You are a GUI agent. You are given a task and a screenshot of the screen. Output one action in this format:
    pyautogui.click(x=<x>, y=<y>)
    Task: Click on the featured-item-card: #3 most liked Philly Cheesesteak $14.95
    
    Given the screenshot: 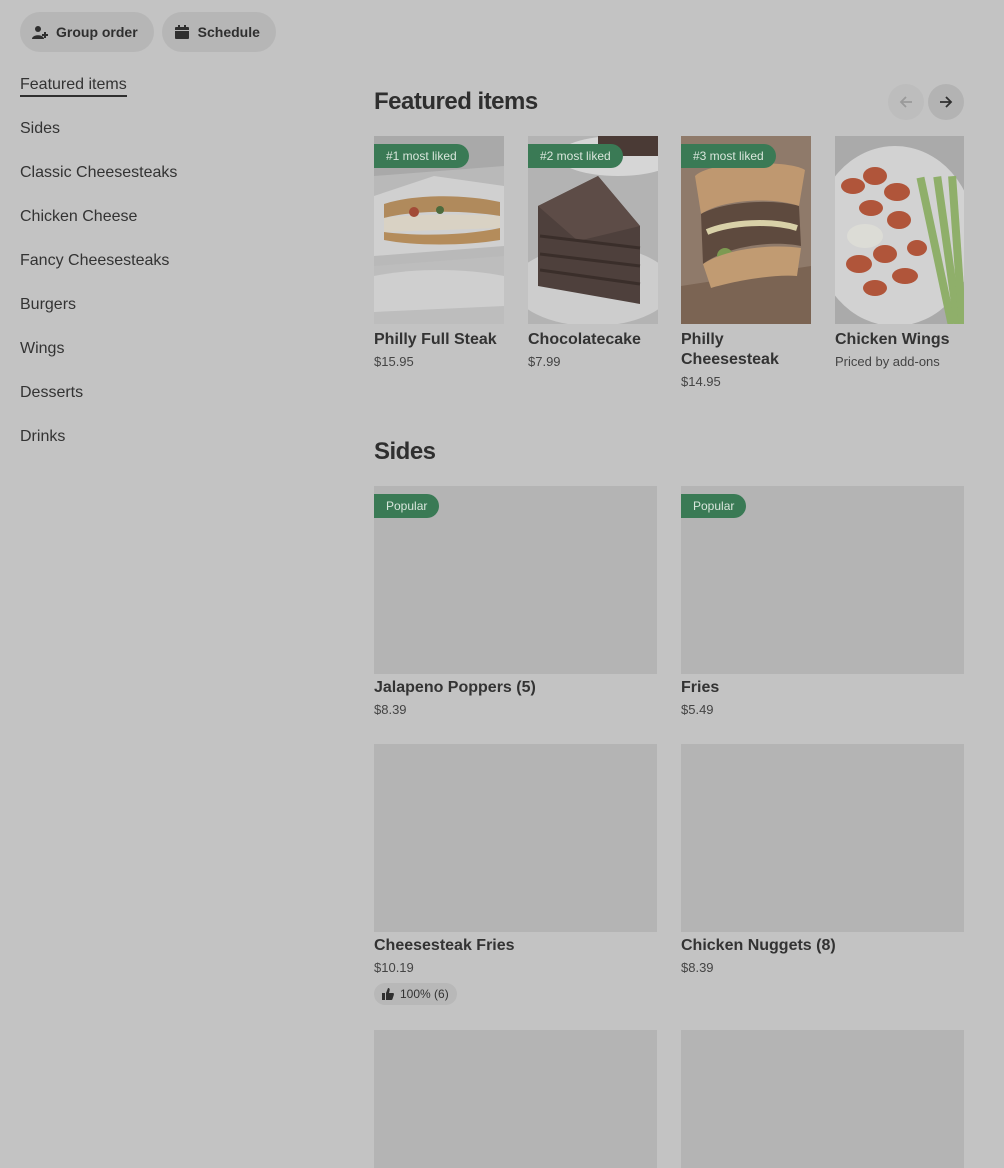 What is the action you would take?
    pyautogui.click(x=746, y=262)
    